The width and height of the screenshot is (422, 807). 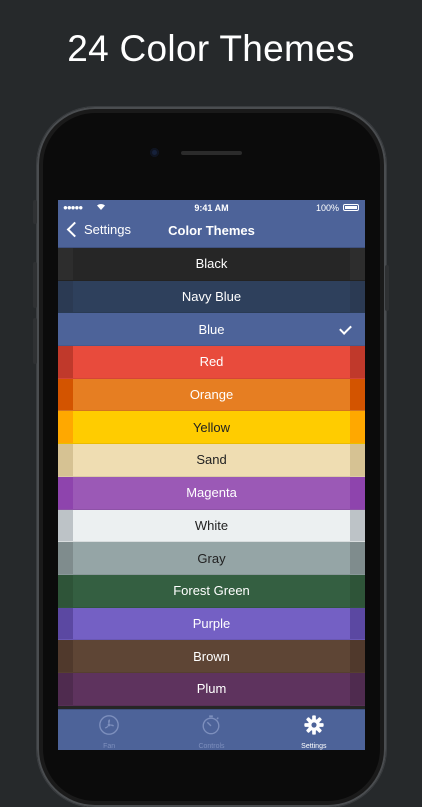 I want to click on tab-label: Controls, so click(x=211, y=746).